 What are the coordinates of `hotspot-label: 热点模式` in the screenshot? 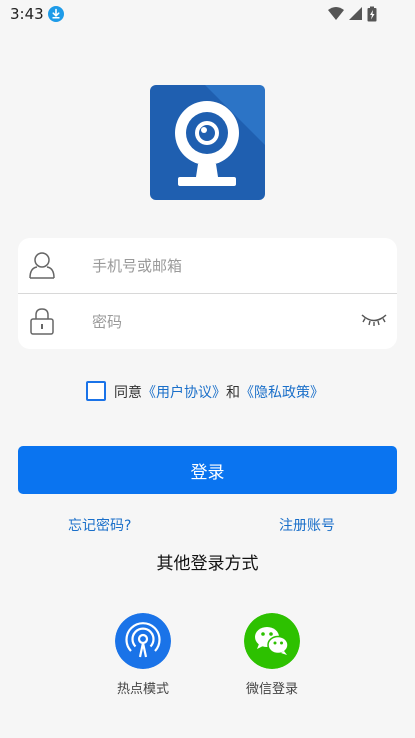 It's located at (142, 689).